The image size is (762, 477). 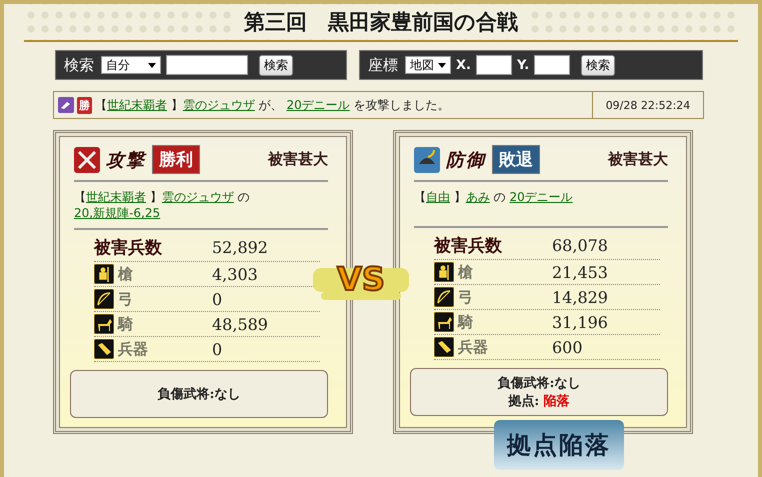 What do you see at coordinates (427, 159) in the screenshot?
I see `helmet-icon` at bounding box center [427, 159].